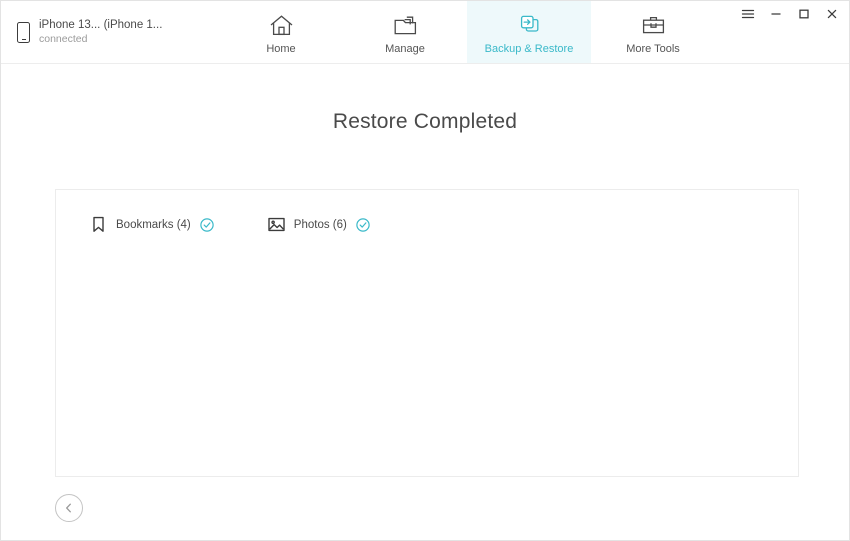  I want to click on tab-backup-restore: Backup & Restore, so click(529, 32).